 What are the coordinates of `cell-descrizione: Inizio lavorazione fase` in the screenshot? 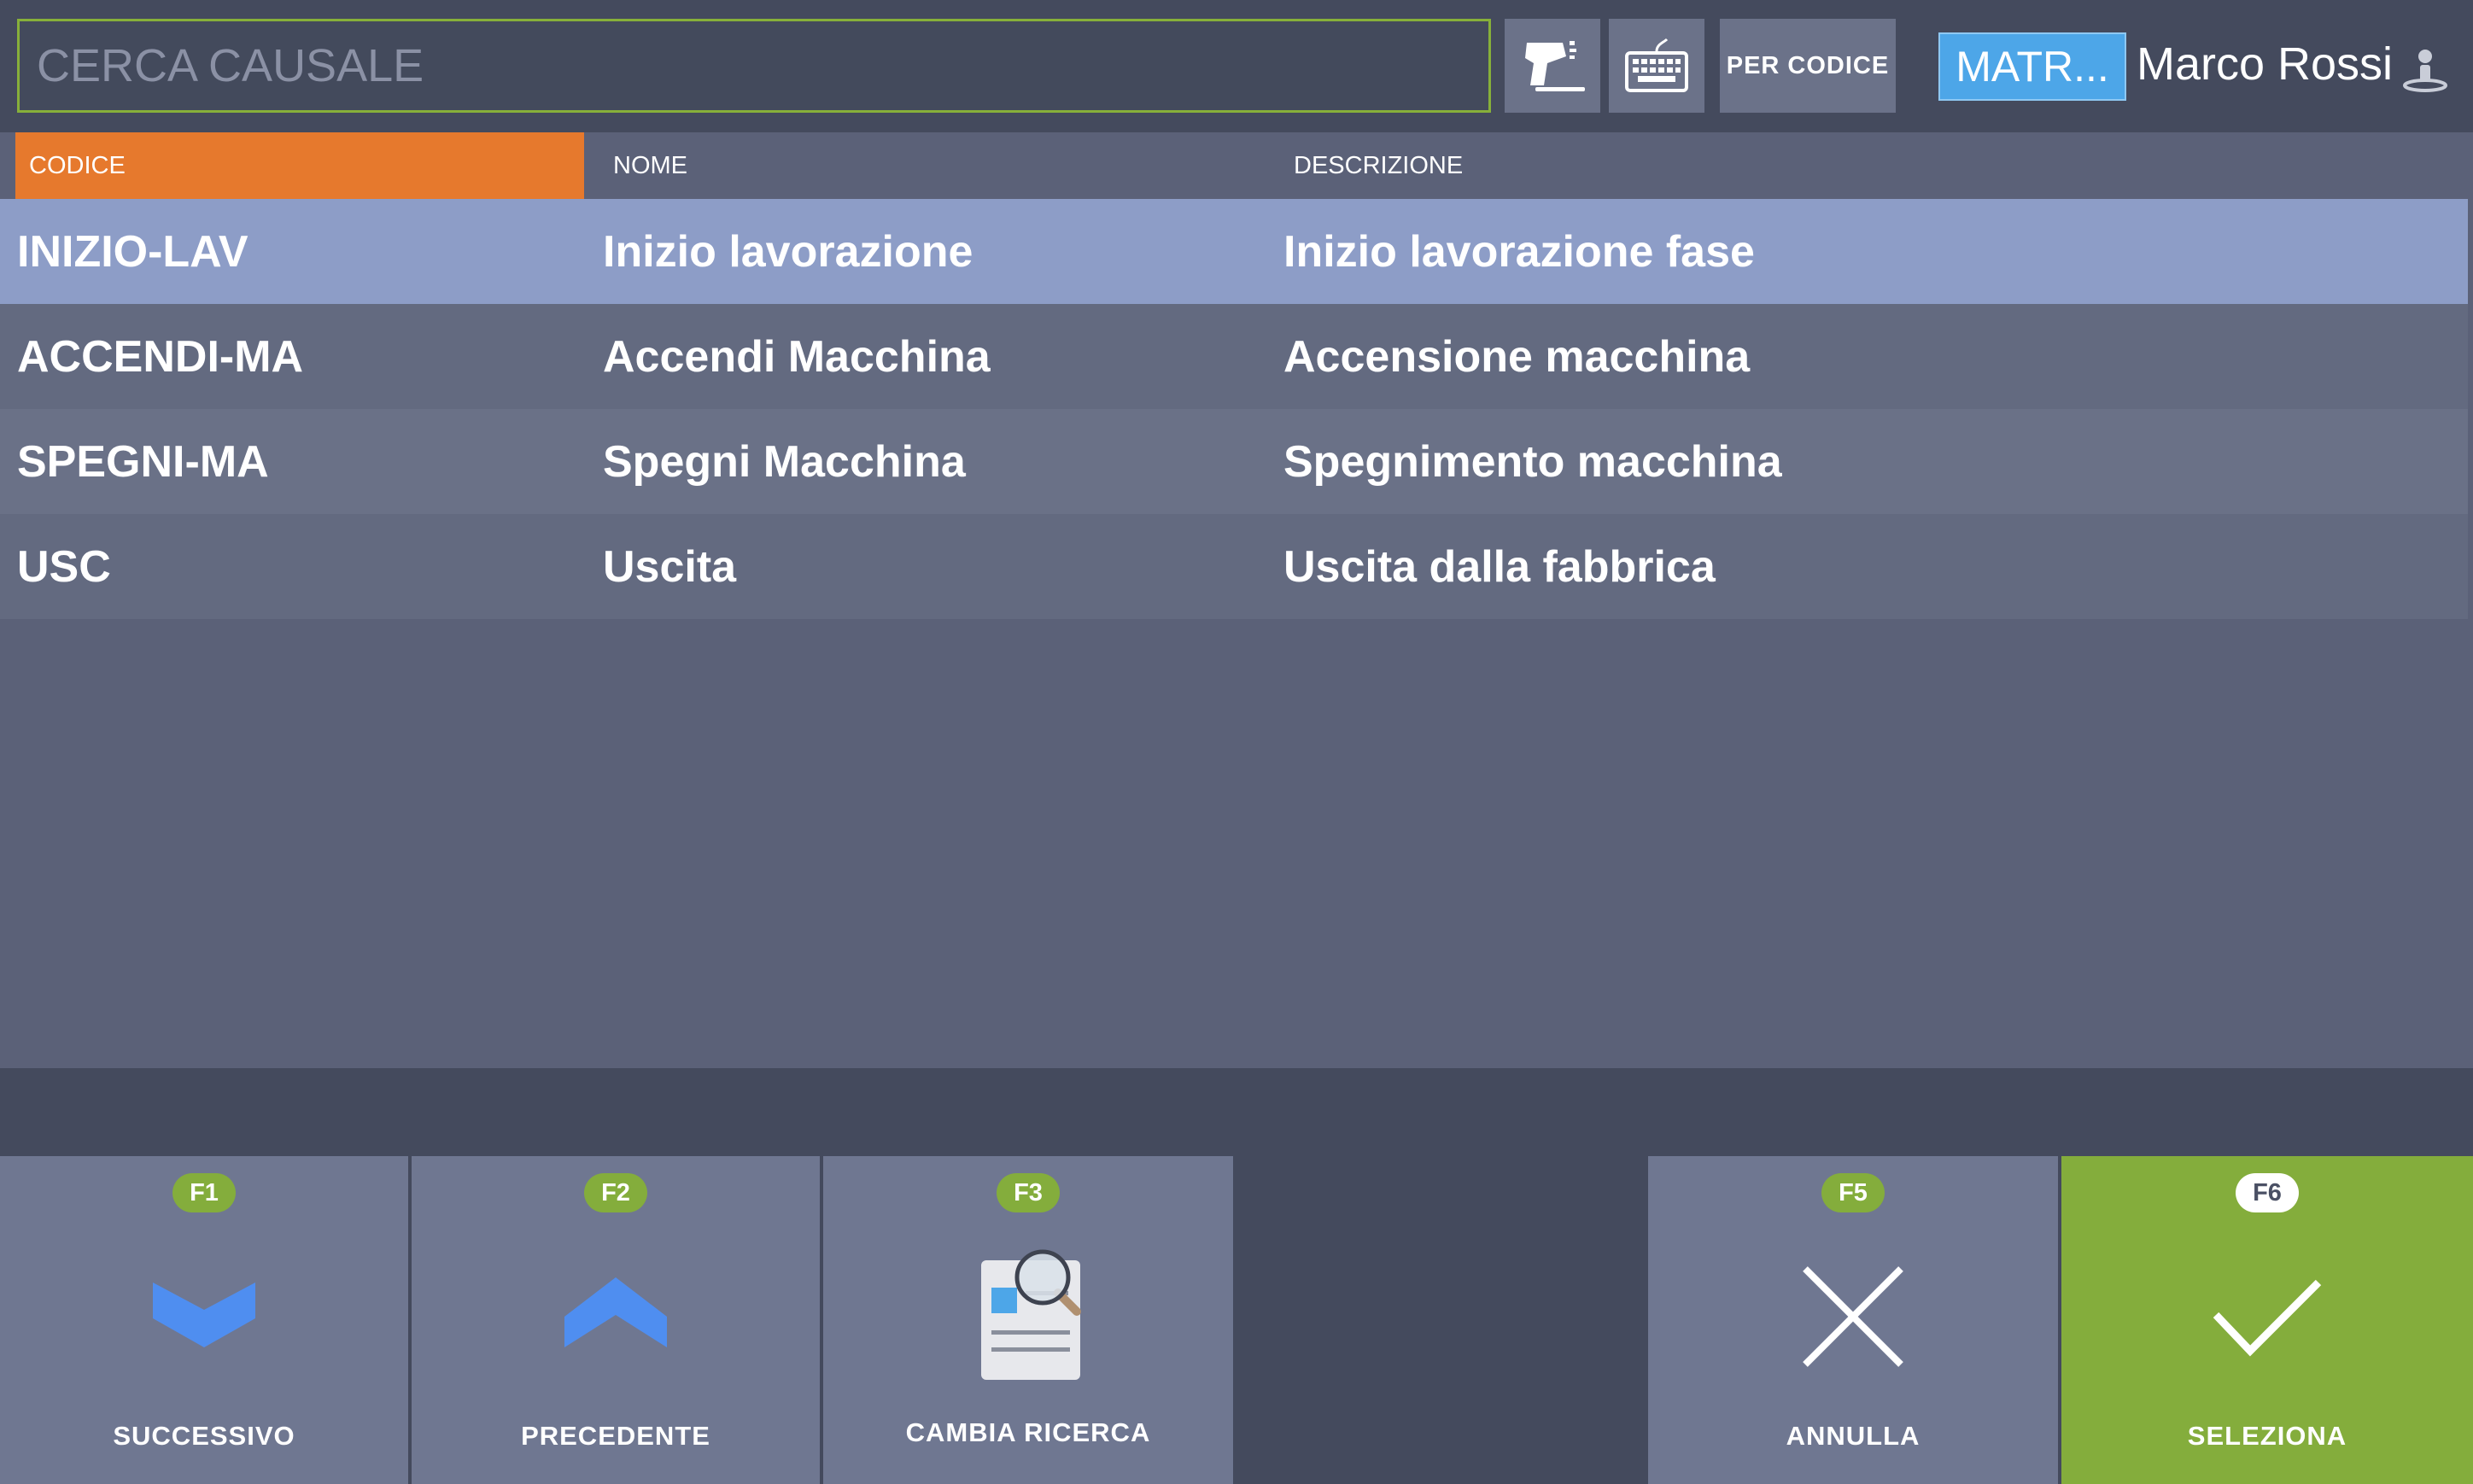 It's located at (1519, 252).